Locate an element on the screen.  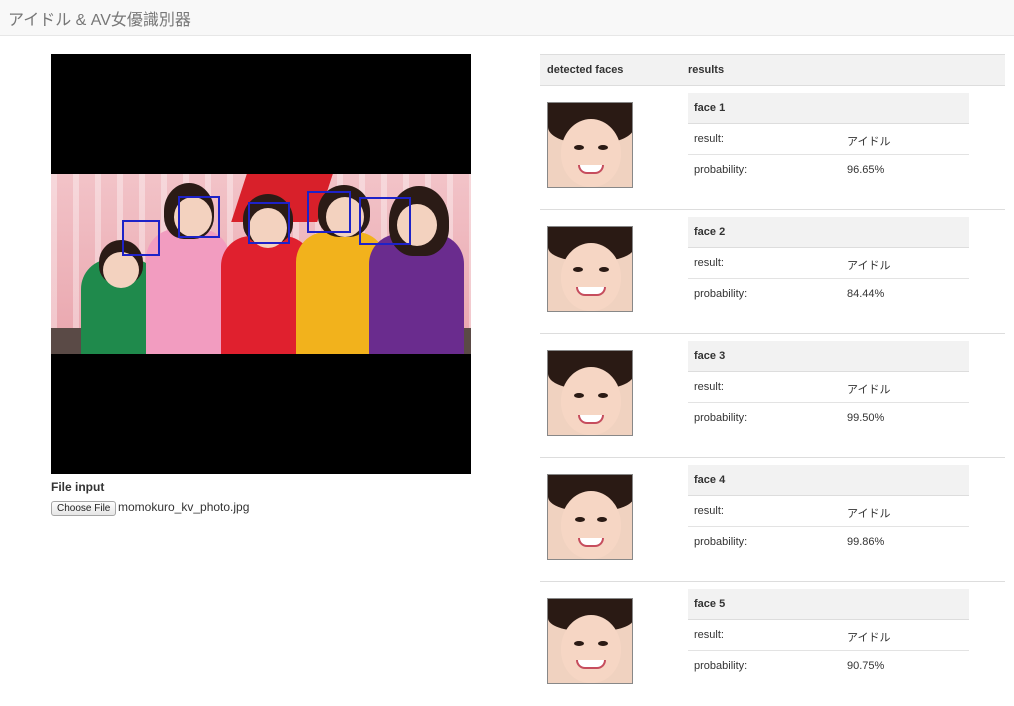
face-title: face 5 is located at coordinates (828, 604).